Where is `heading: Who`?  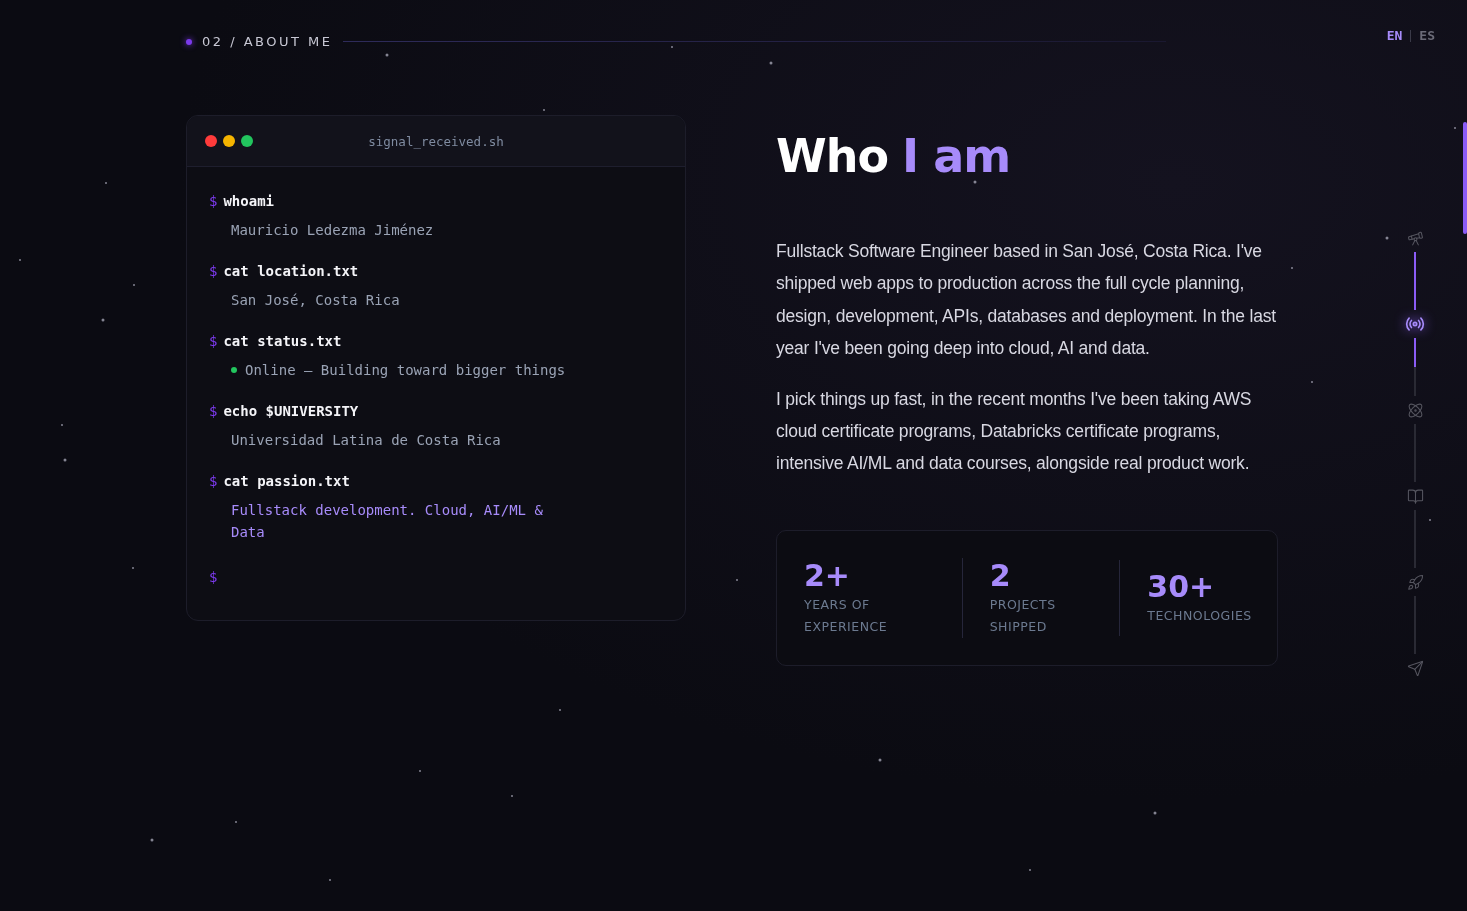 heading: Who is located at coordinates (832, 156).